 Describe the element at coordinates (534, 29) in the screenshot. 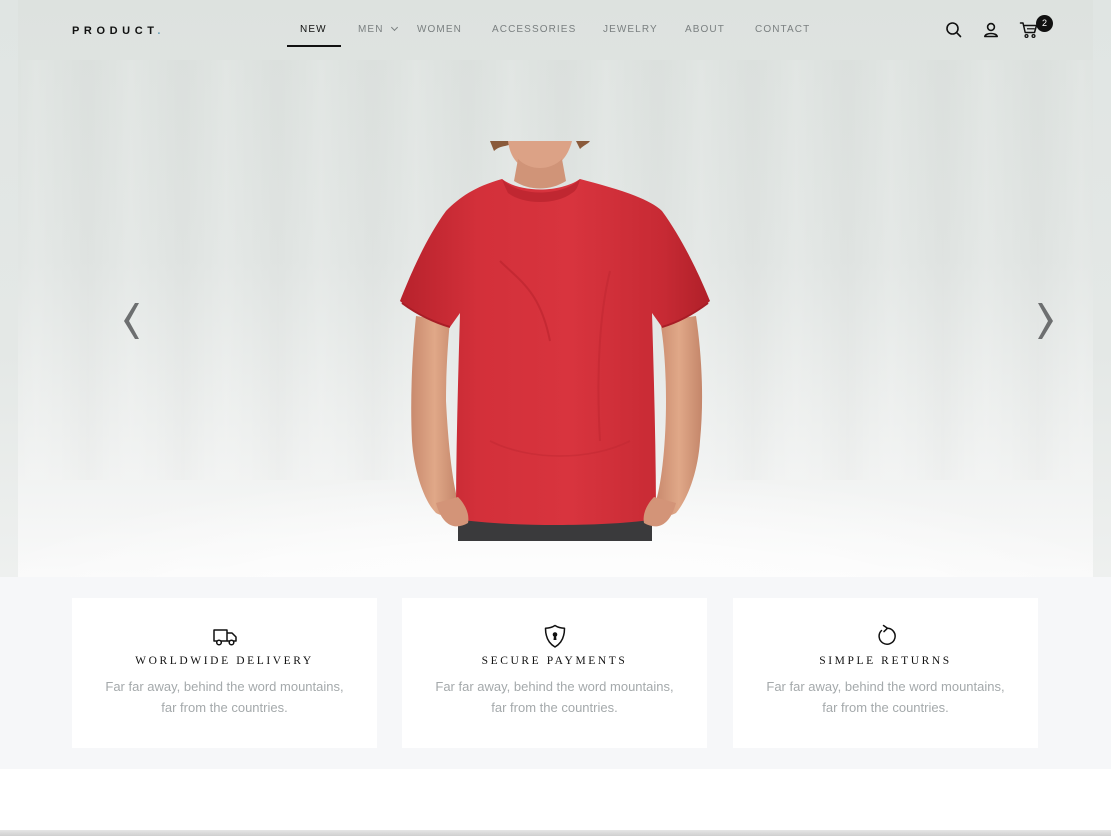

I see `nav-item-accessories: ACCESSORIES` at that location.